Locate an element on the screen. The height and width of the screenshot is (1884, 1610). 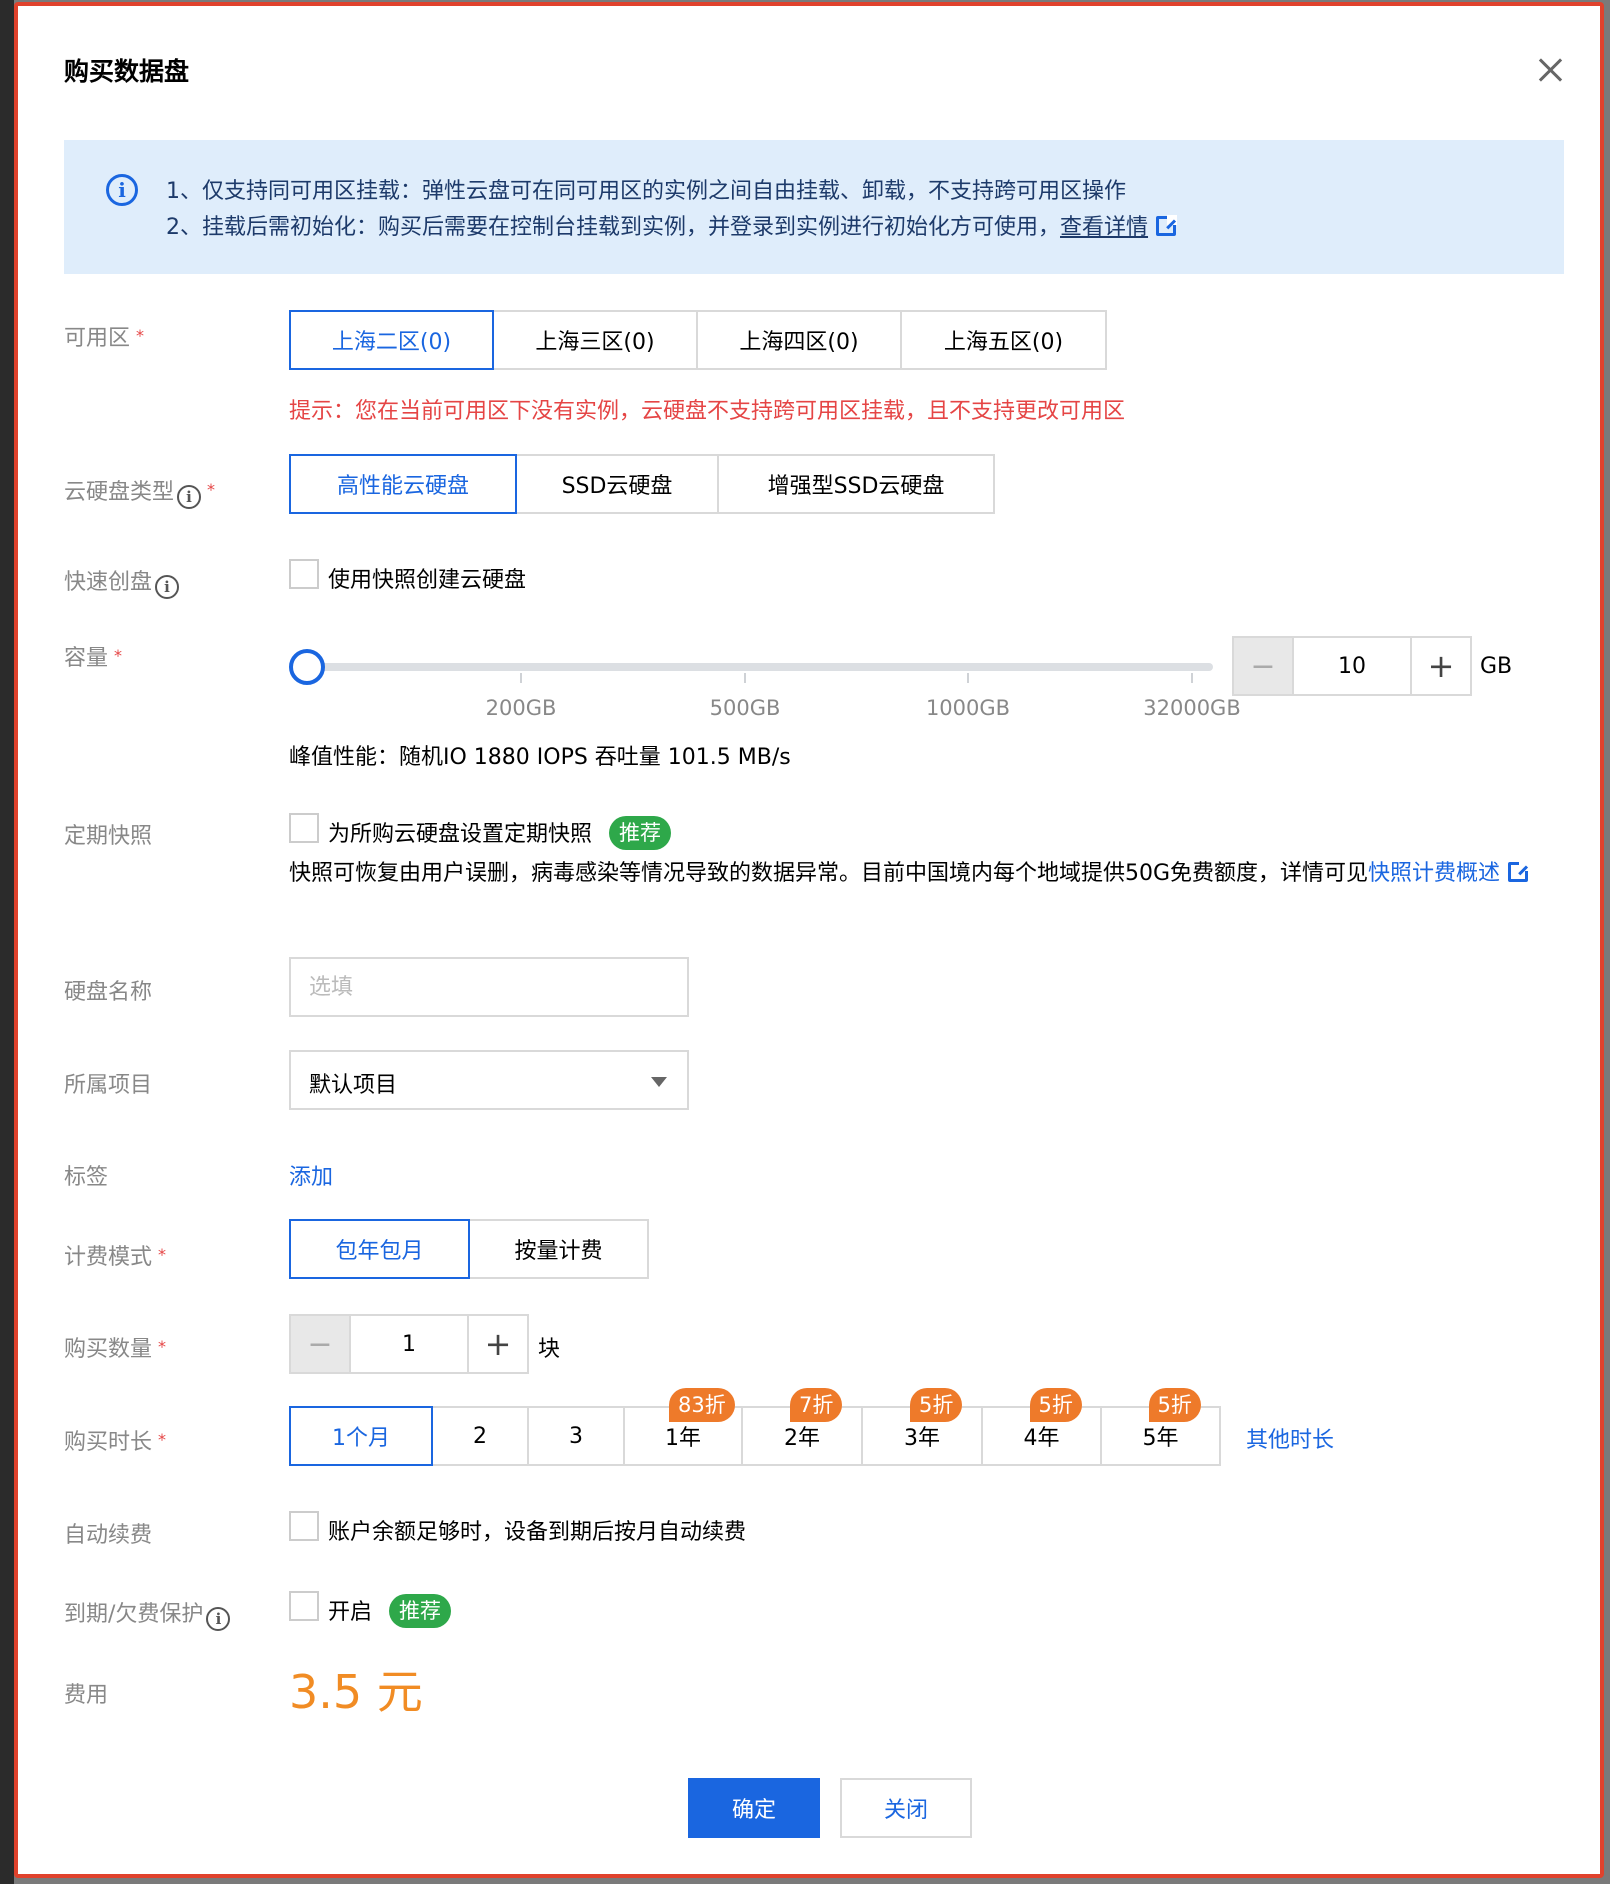
duration-option: 2 is located at coordinates (480, 1436).